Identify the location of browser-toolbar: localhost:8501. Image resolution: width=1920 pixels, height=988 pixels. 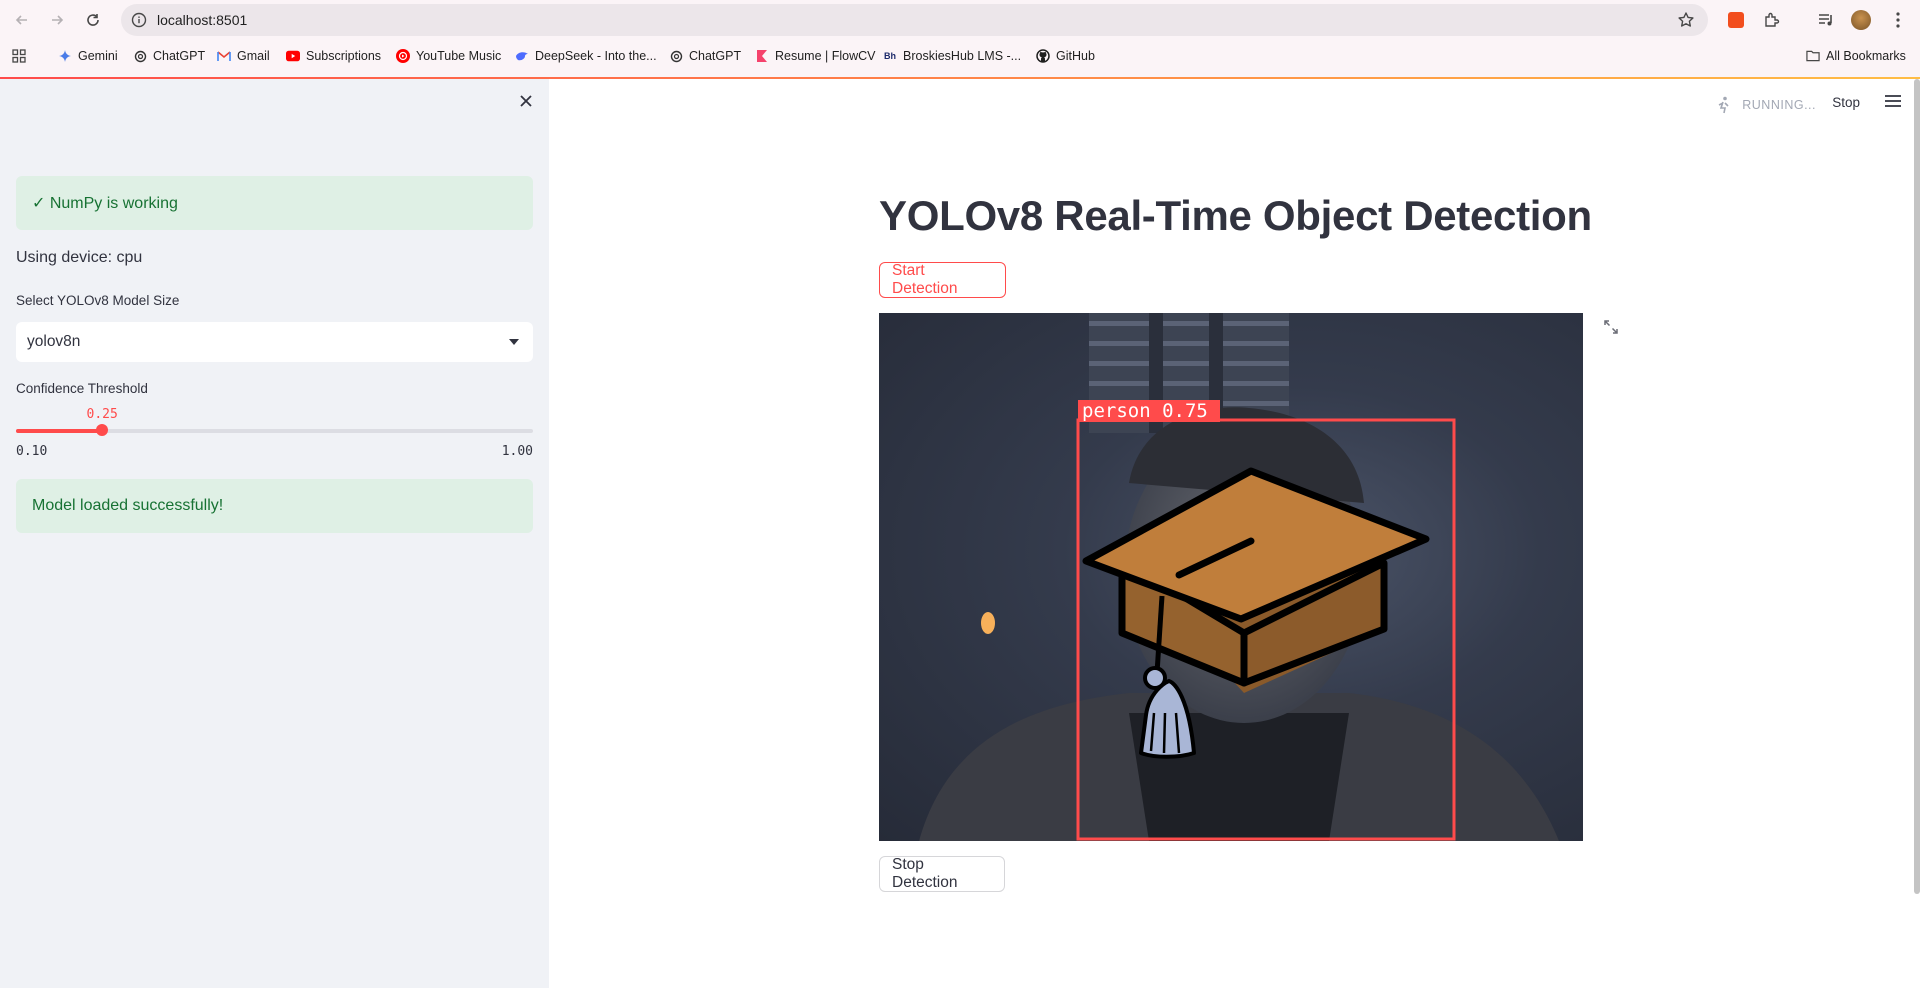
(960, 20).